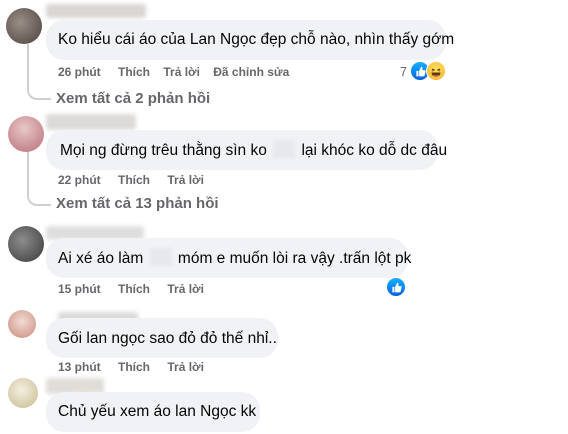 Image resolution: width=568 pixels, height=434 pixels. Describe the element at coordinates (137, 203) in the screenshot. I see `view-replies-link: Xem tất cả 13 phản hồi` at that location.